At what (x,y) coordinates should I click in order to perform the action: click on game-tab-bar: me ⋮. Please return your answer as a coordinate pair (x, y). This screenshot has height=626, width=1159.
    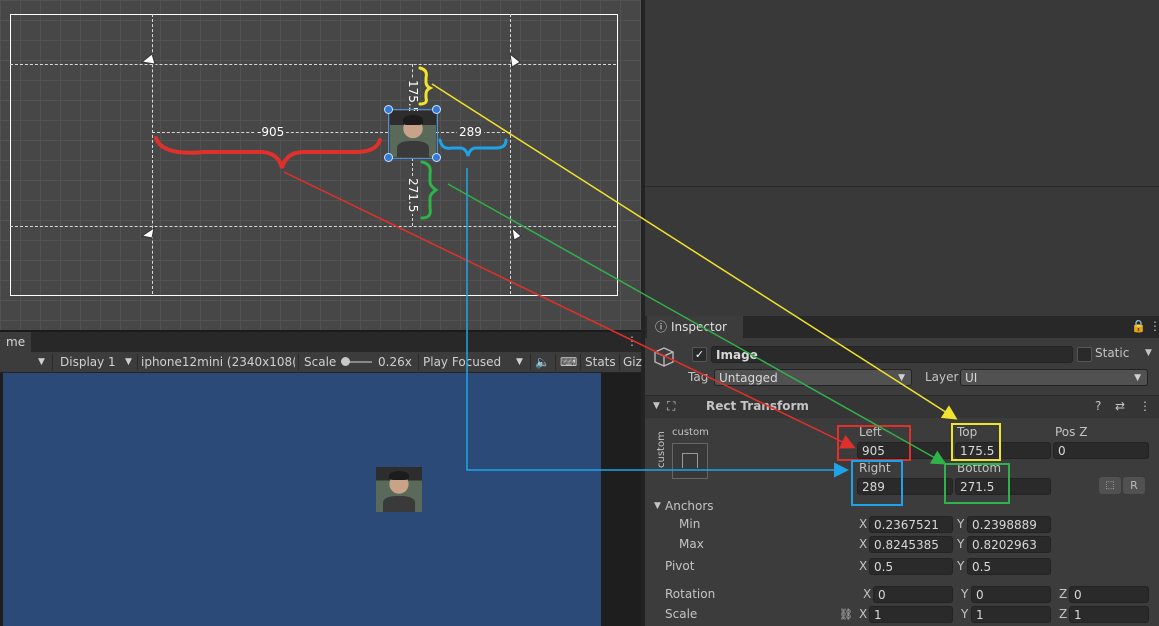
    Looking at the image, I should click on (320, 342).